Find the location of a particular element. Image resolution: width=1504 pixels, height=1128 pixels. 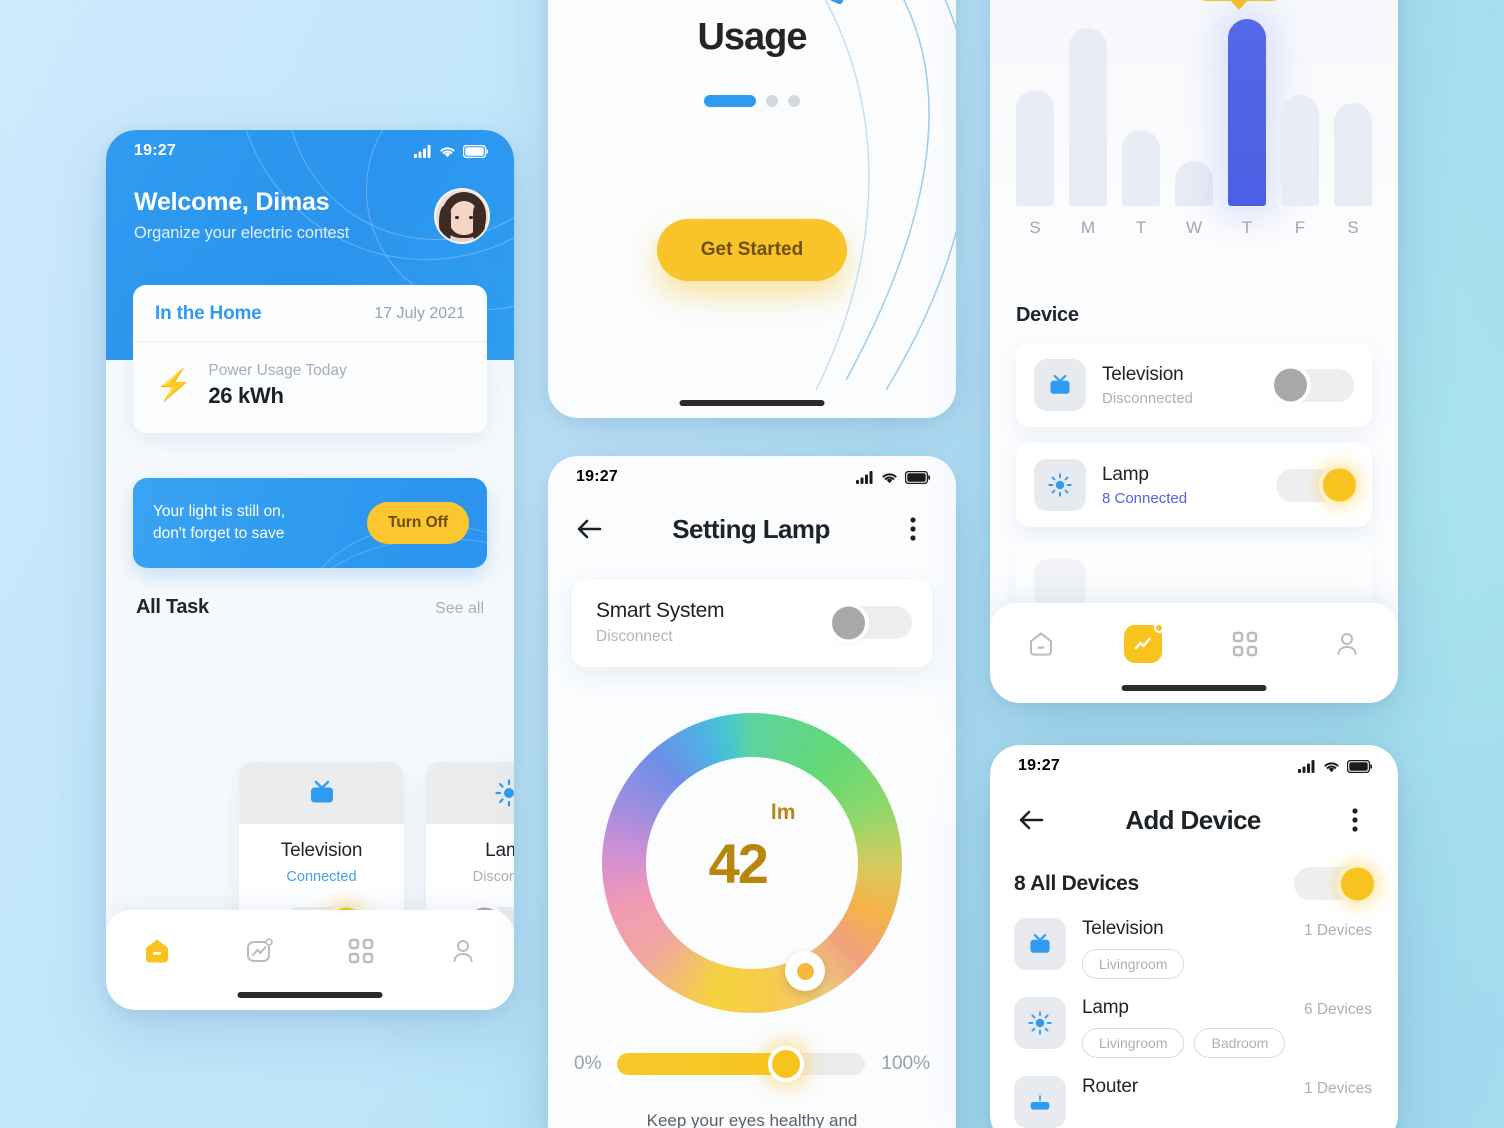

chart-x-label: T is located at coordinates (1141, 227).